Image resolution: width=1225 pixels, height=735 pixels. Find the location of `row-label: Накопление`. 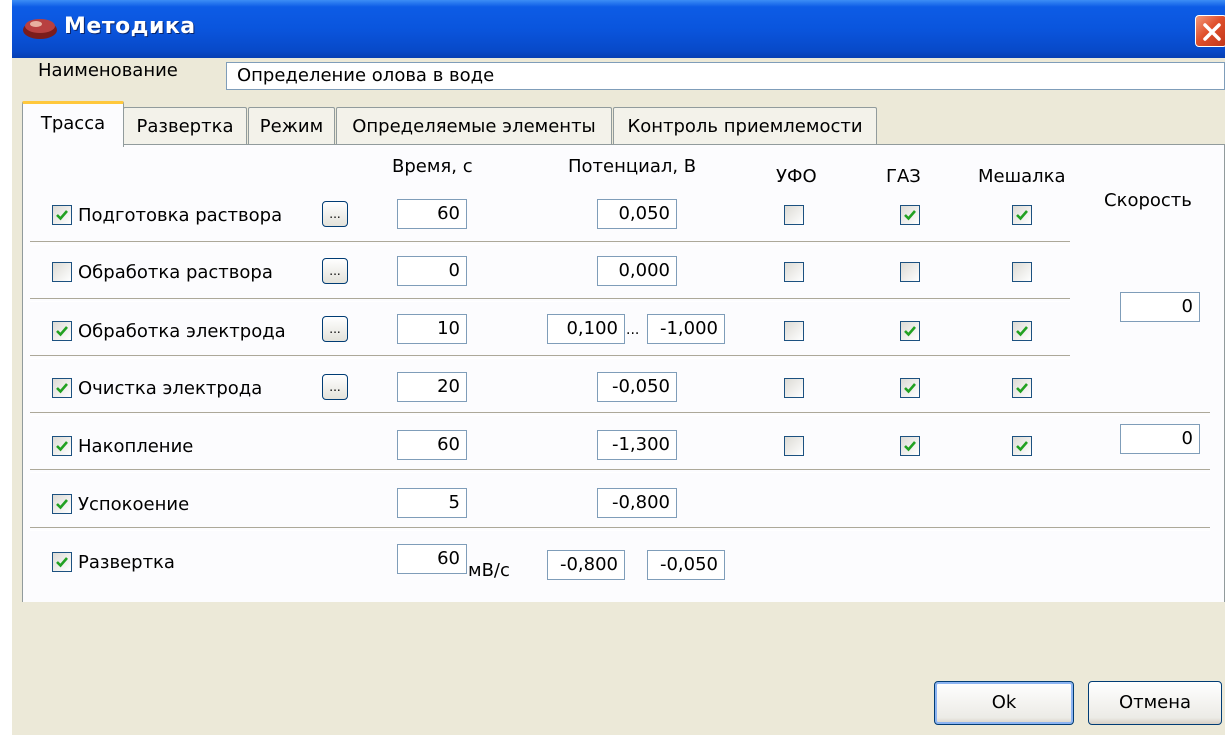

row-label: Накопление is located at coordinates (136, 446).